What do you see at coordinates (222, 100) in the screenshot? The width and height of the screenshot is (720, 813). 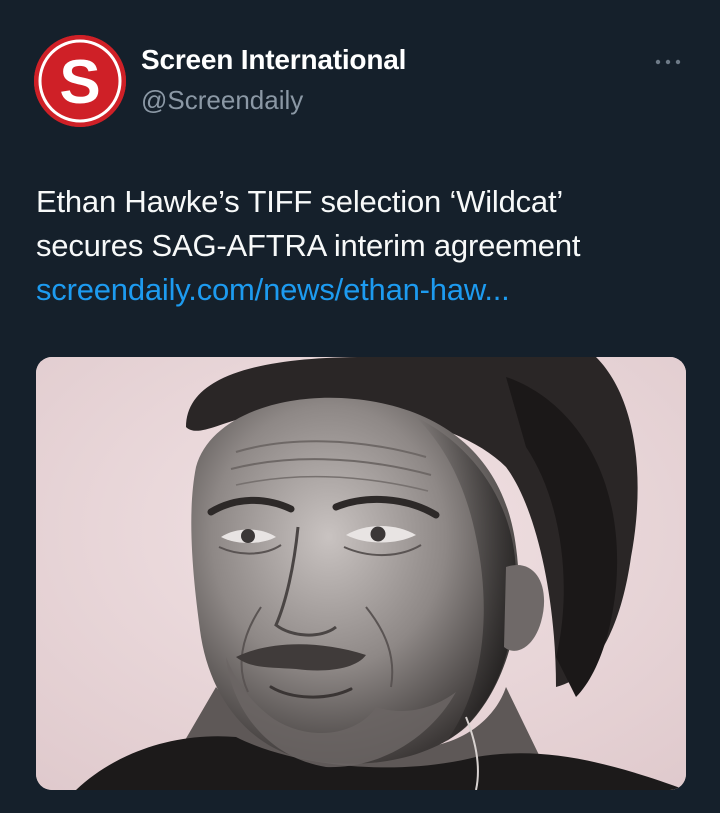 I see `user-handle: @Screendaily` at bounding box center [222, 100].